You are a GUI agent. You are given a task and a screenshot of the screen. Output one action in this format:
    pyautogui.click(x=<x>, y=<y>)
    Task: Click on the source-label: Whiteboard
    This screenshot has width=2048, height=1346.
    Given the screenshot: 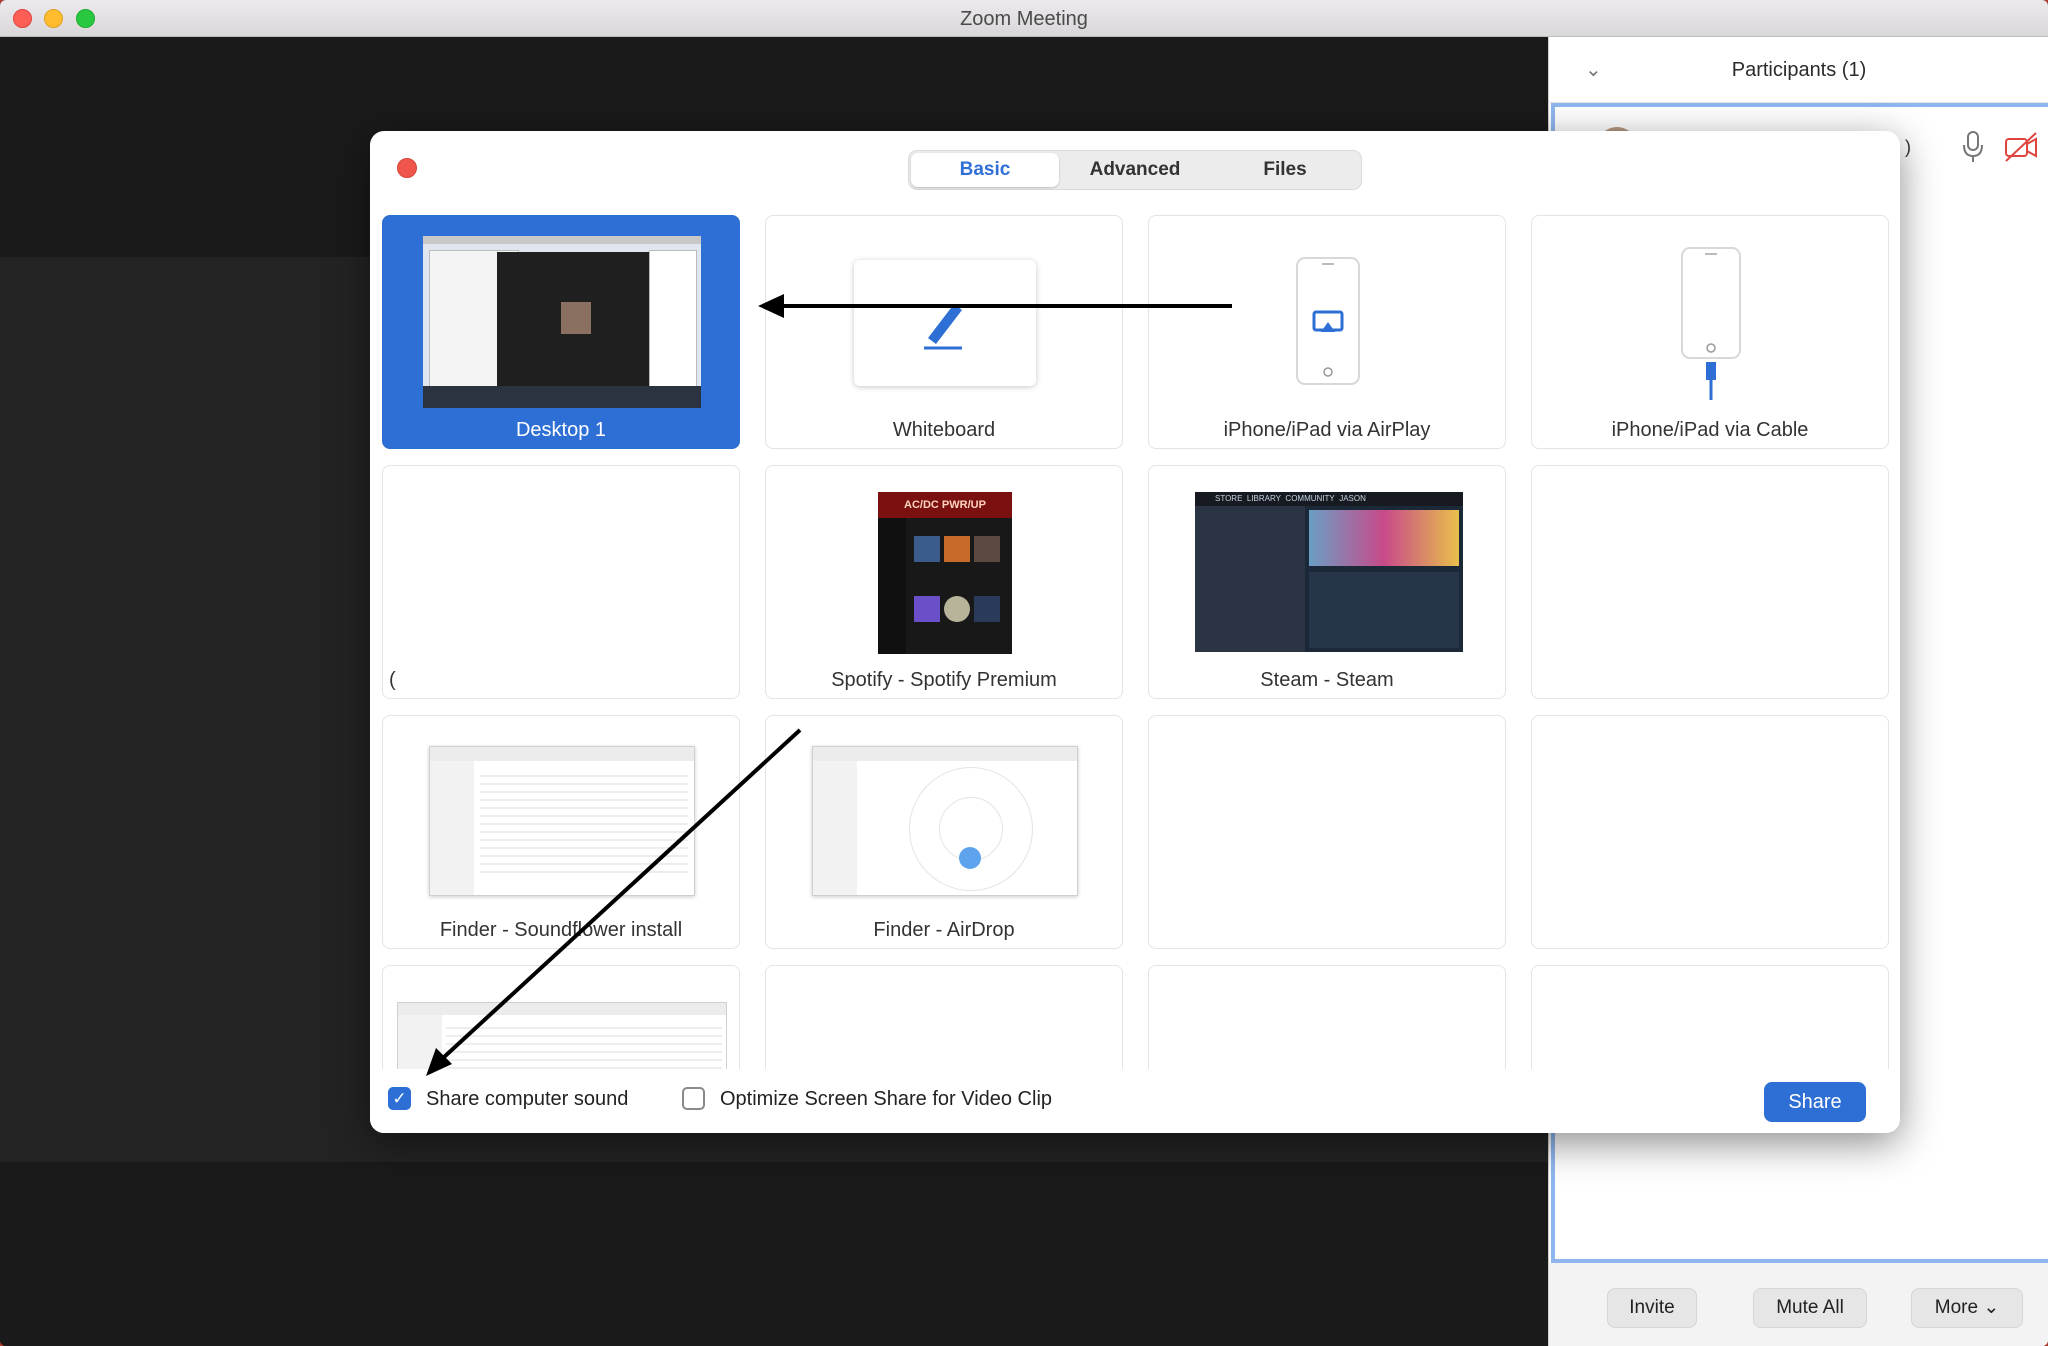 What is the action you would take?
    pyautogui.click(x=944, y=430)
    